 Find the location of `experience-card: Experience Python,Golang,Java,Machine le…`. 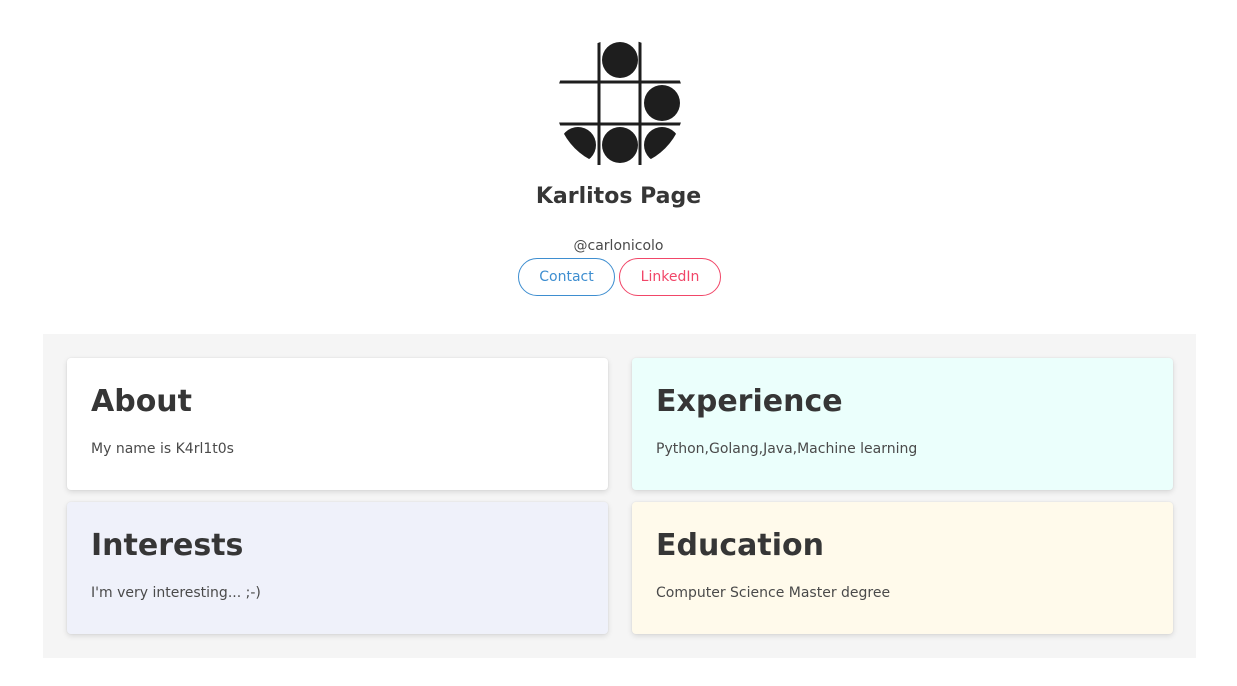

experience-card: Experience Python,Golang,Java,Machine le… is located at coordinates (902, 424).